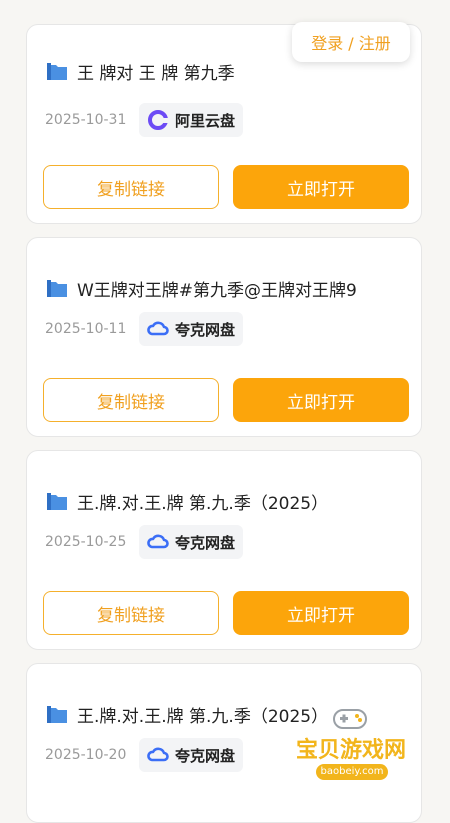 This screenshot has width=450, height=823. What do you see at coordinates (350, 750) in the screenshot?
I see `watermark-text: 宝贝游戏网` at bounding box center [350, 750].